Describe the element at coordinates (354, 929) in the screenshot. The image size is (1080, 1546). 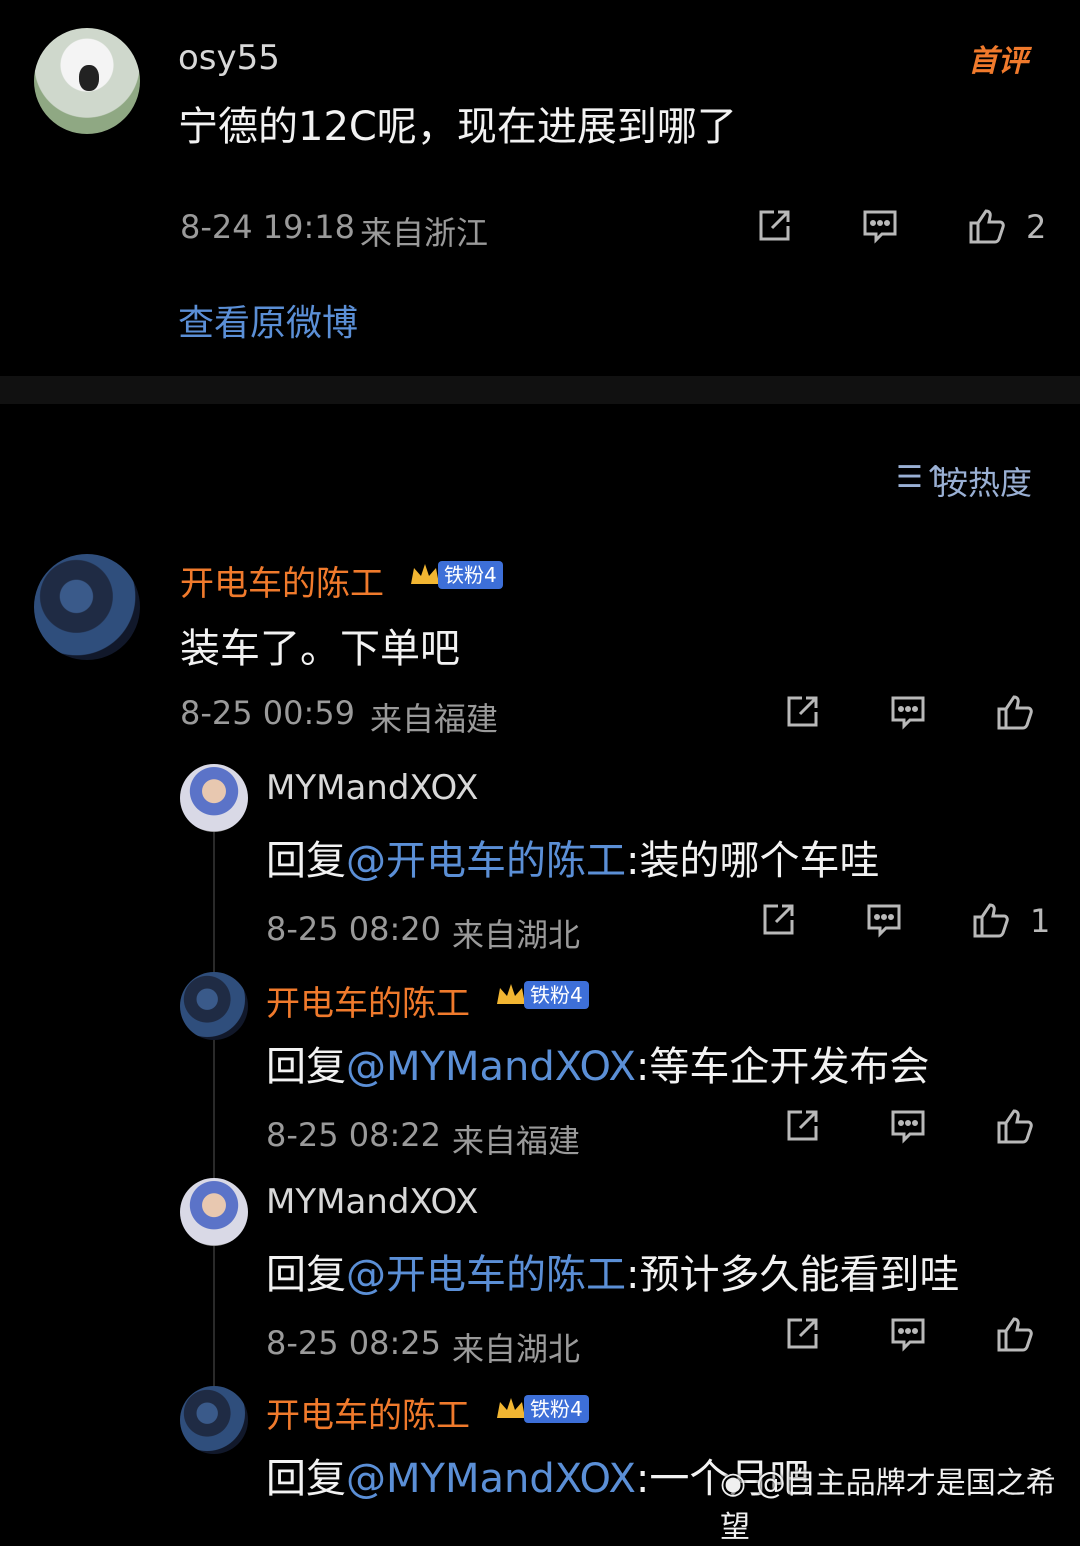
I see `reply-time: 8-25 08:20` at that location.